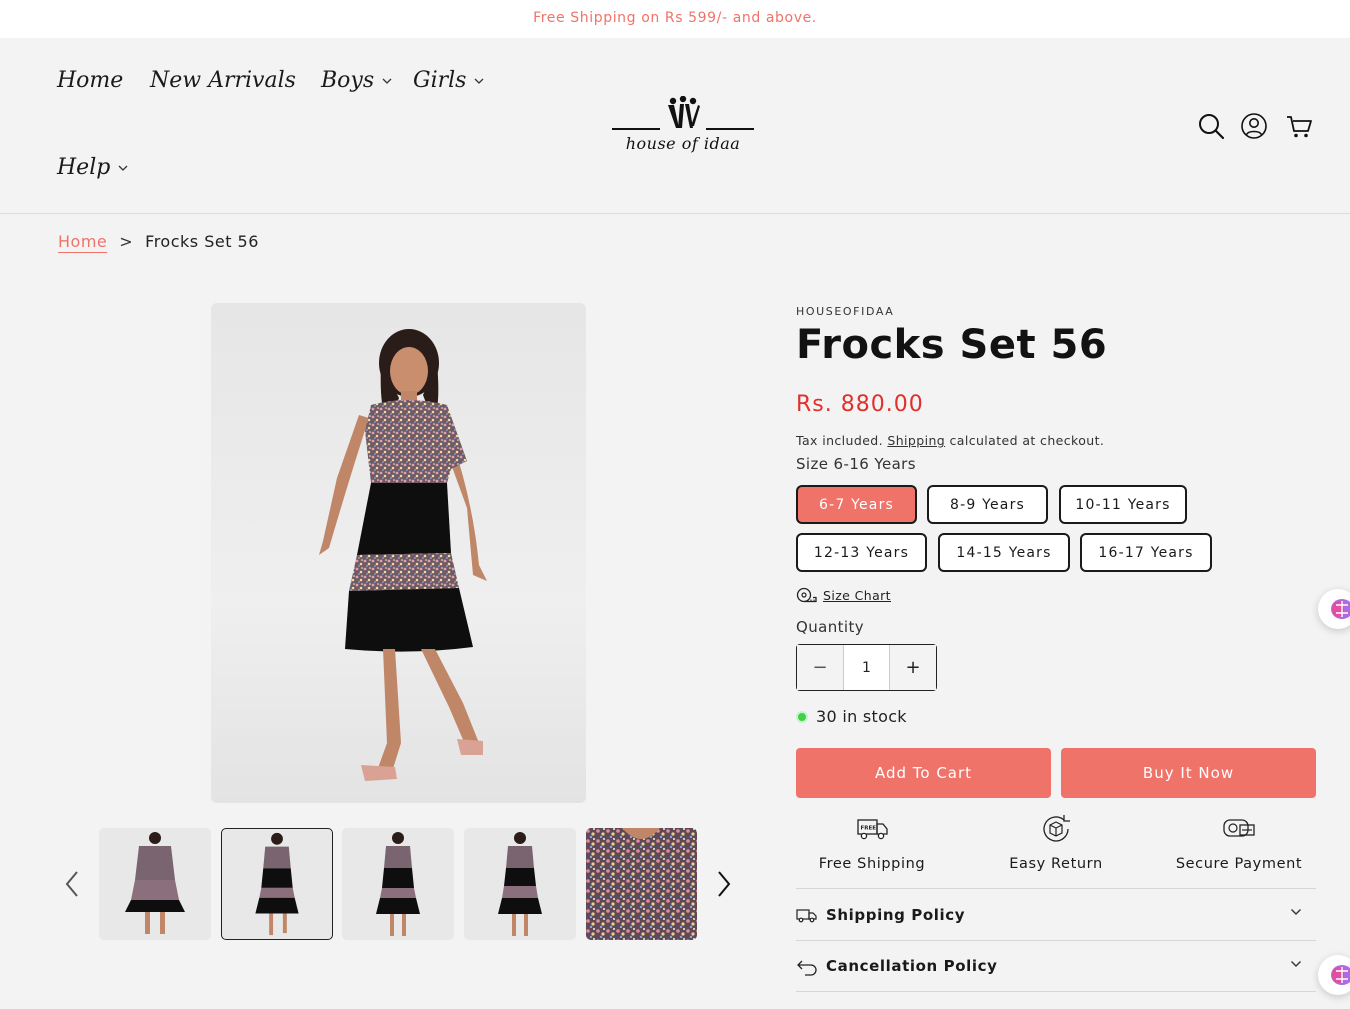 Image resolution: width=1350 pixels, height=1009 pixels. I want to click on shipping-policy-accordion: Shipping Policy, so click(1056, 914).